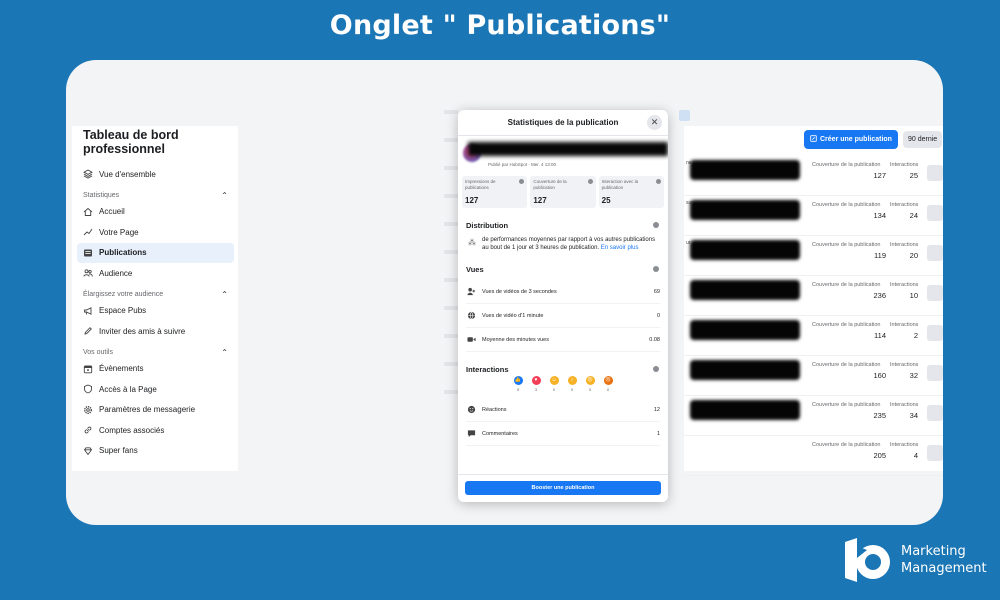 This screenshot has width=1000, height=600. What do you see at coordinates (563, 488) in the screenshot?
I see `boost-post-button: Booster une publication` at bounding box center [563, 488].